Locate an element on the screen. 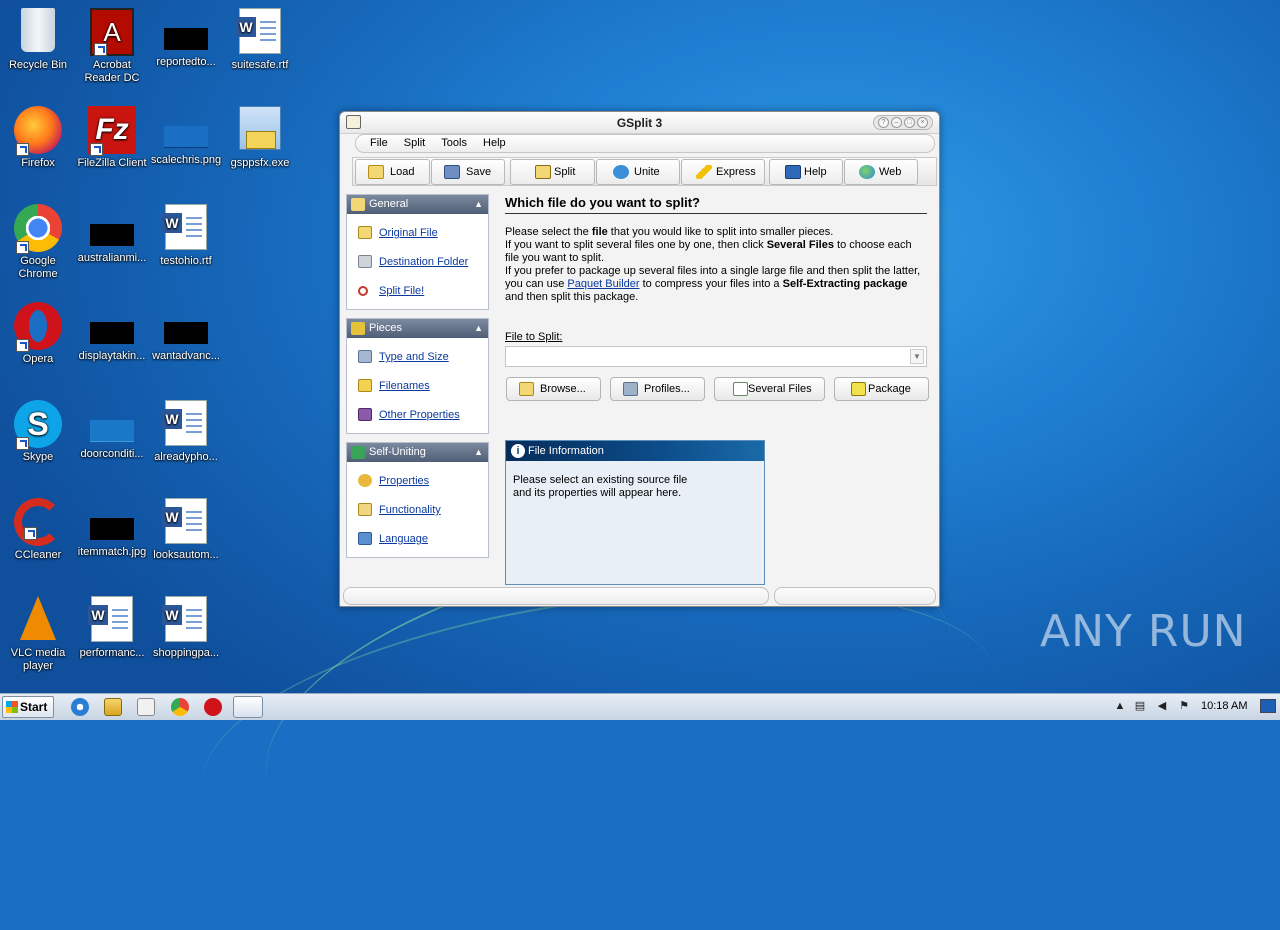  desktop-icon-itemmatch: itemmatch.jpg is located at coordinates (112, 528).